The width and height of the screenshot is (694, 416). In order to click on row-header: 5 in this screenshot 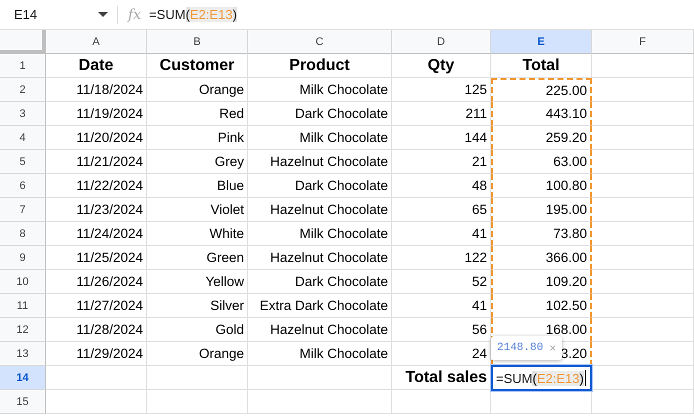, I will do `click(23, 162)`.